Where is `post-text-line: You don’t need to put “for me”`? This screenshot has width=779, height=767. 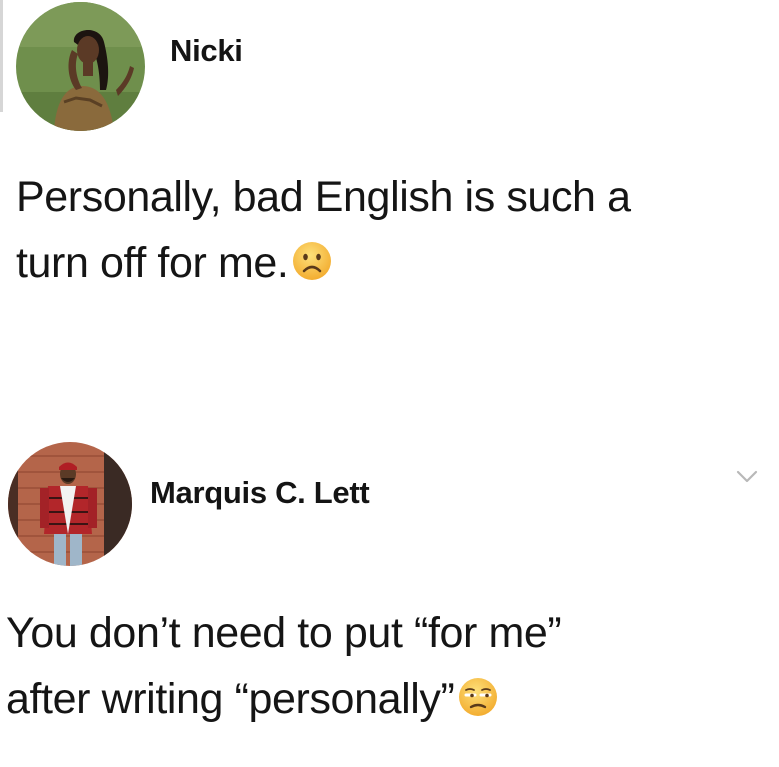 post-text-line: You don’t need to put “for me” is located at coordinates (284, 633).